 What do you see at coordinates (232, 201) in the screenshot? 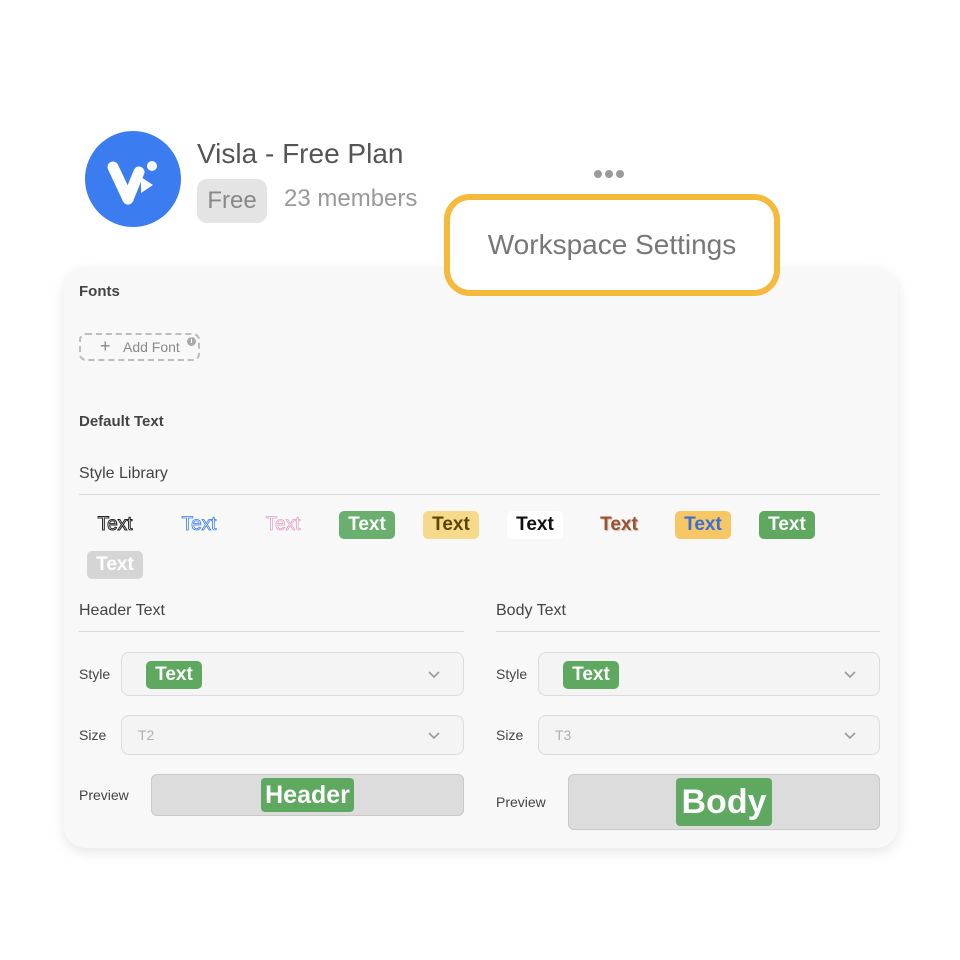
I see `plan-badge: Free` at bounding box center [232, 201].